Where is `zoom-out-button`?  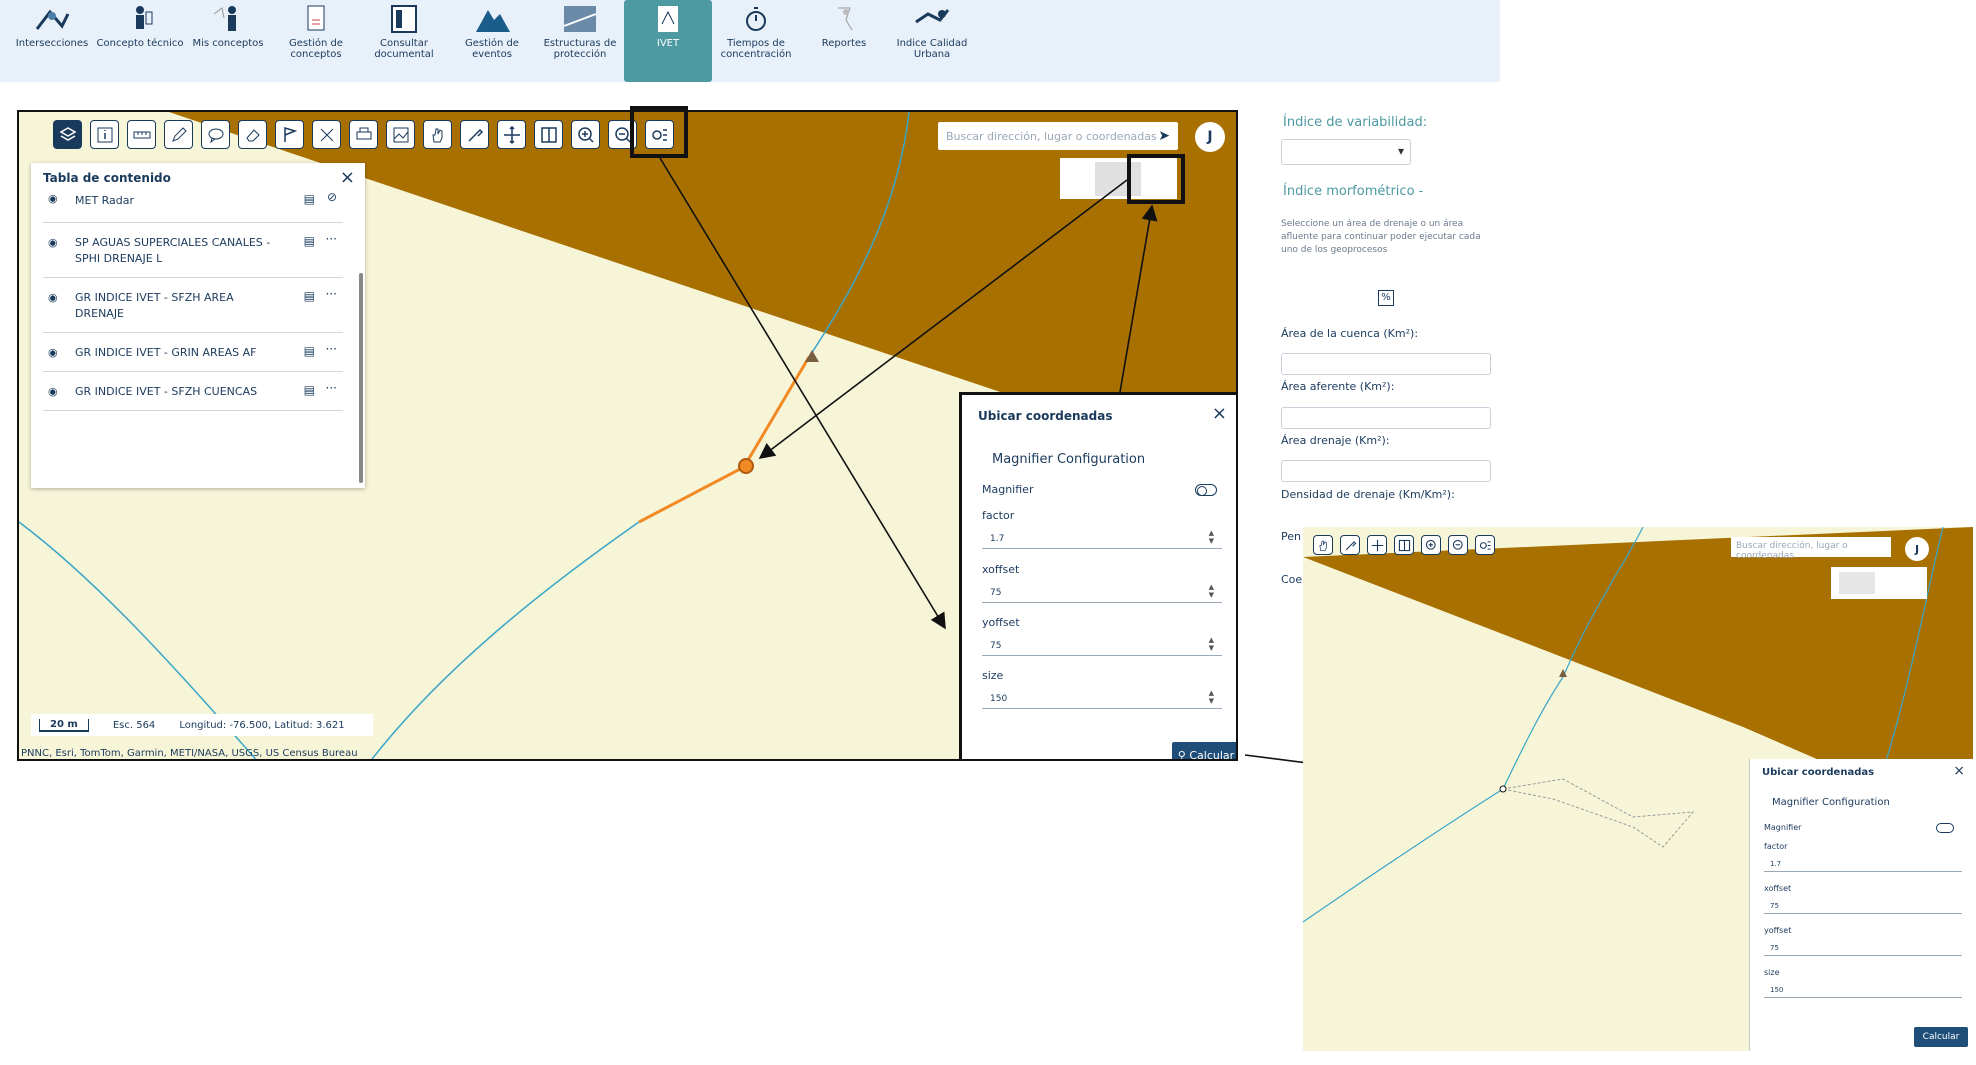
zoom-out-button is located at coordinates (1458, 545).